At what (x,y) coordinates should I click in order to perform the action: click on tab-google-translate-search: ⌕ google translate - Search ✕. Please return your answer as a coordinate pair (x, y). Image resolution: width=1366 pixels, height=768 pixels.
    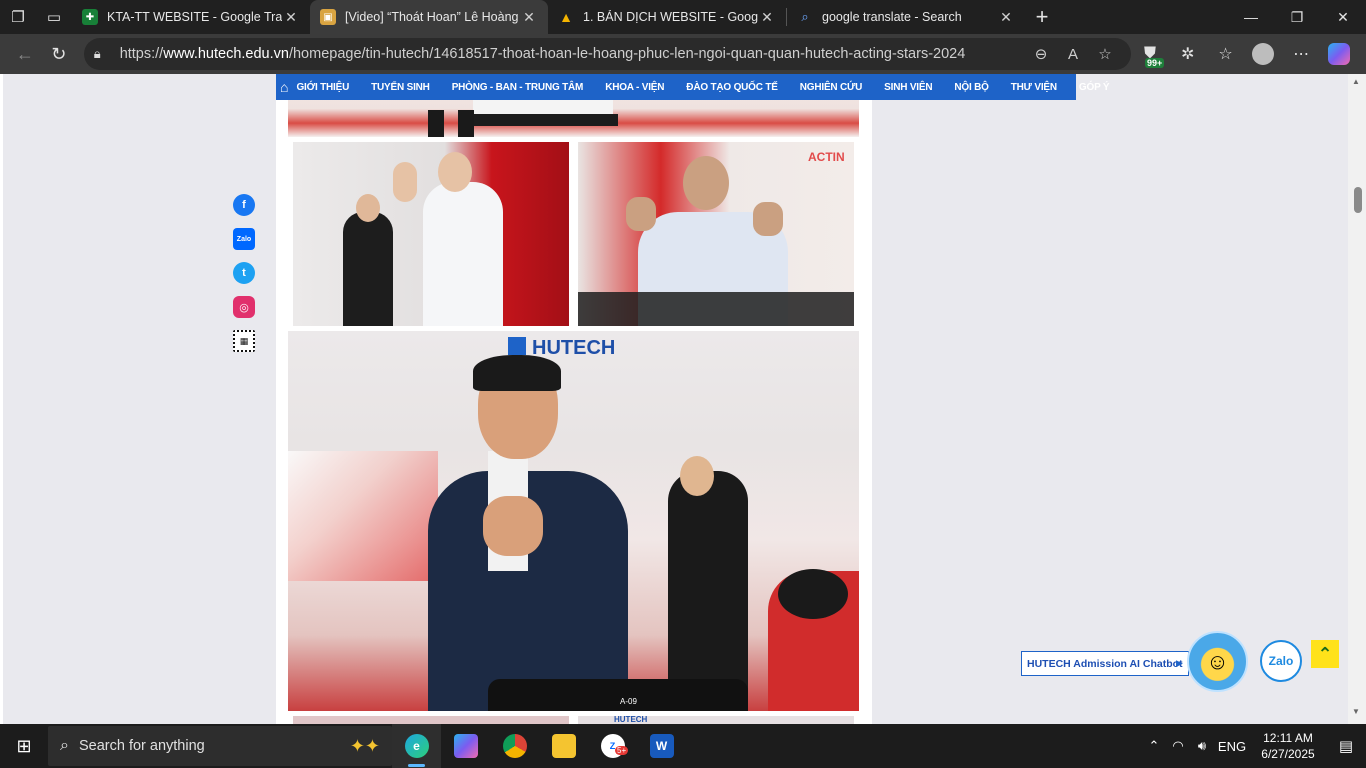
    Looking at the image, I should click on (906, 17).